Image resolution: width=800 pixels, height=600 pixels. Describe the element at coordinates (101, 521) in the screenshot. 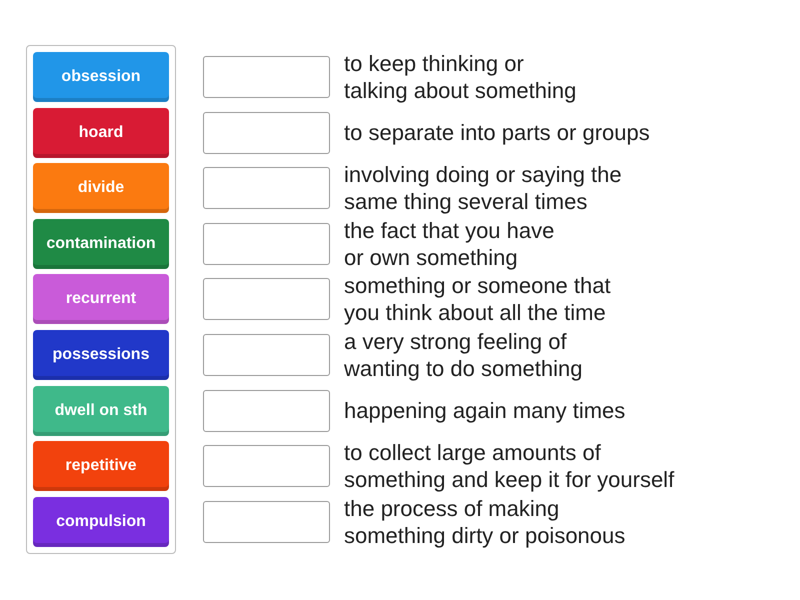

I see `word-tile: compulsion` at that location.